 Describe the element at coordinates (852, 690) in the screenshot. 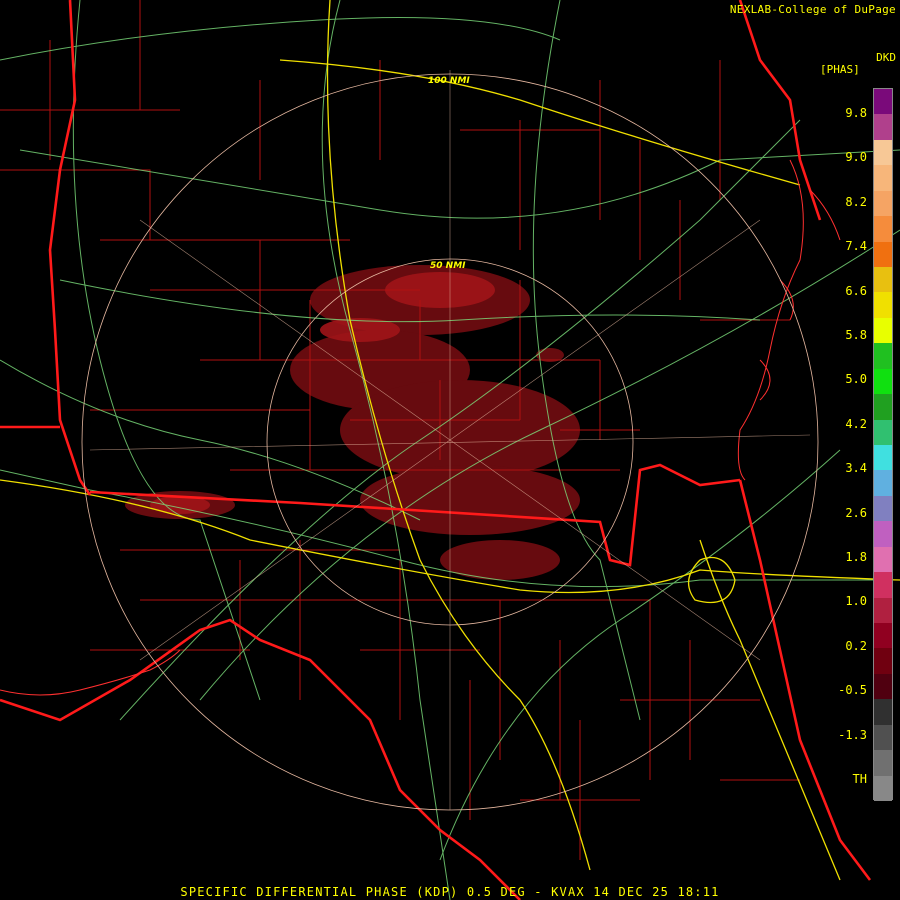

I see `color-scale-tick: -0.5` at that location.